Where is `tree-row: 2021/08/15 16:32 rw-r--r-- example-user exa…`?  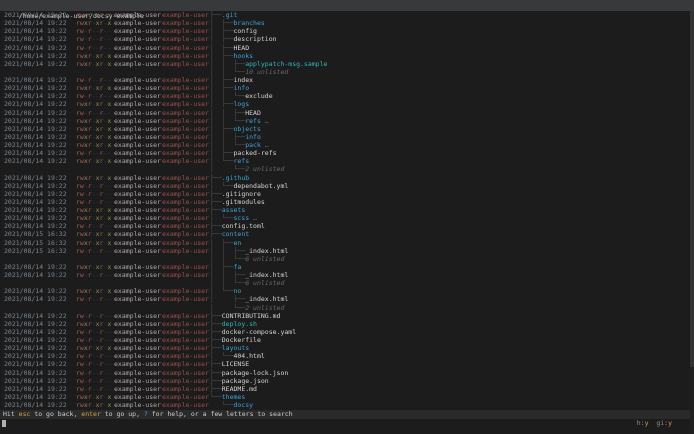 tree-row: 2021/08/15 16:32 rw-r--r-- example-user exa… is located at coordinates (344, 251).